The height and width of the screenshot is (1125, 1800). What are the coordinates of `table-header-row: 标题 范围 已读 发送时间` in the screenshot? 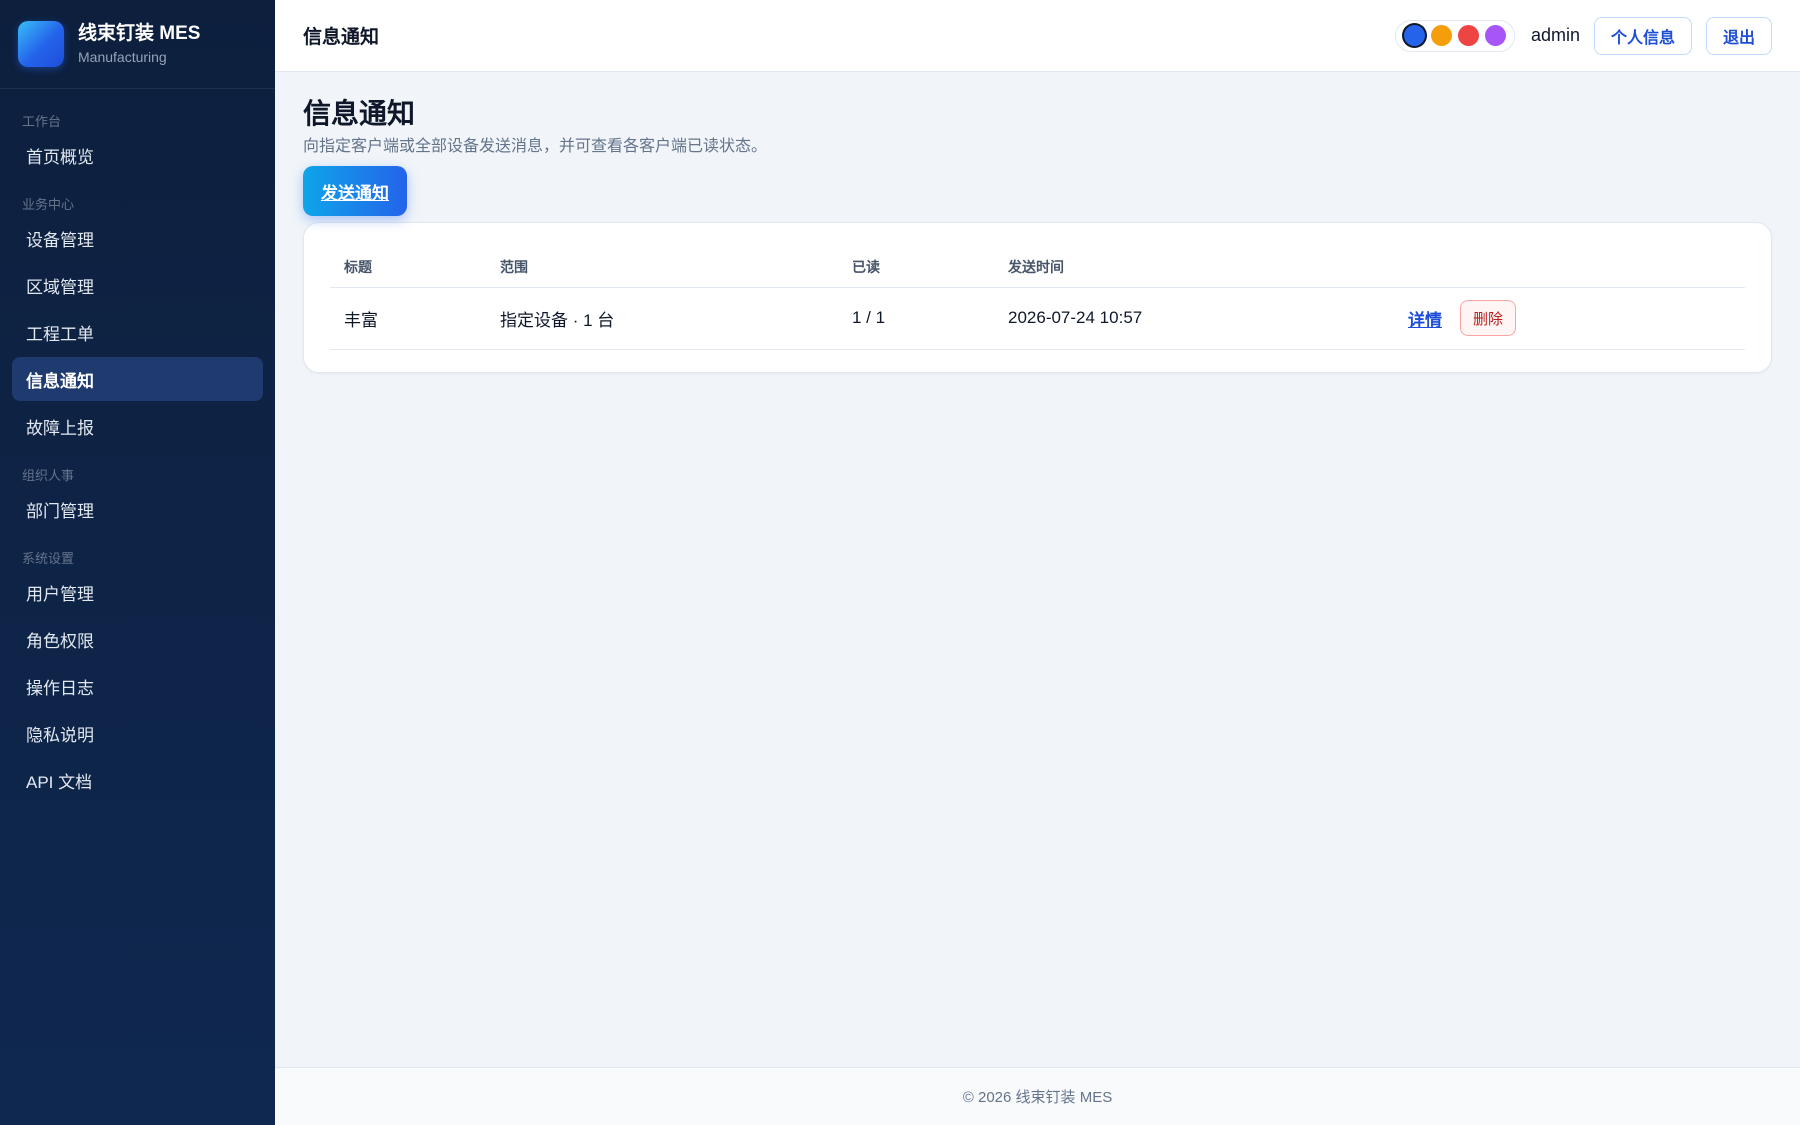 It's located at (1037, 267).